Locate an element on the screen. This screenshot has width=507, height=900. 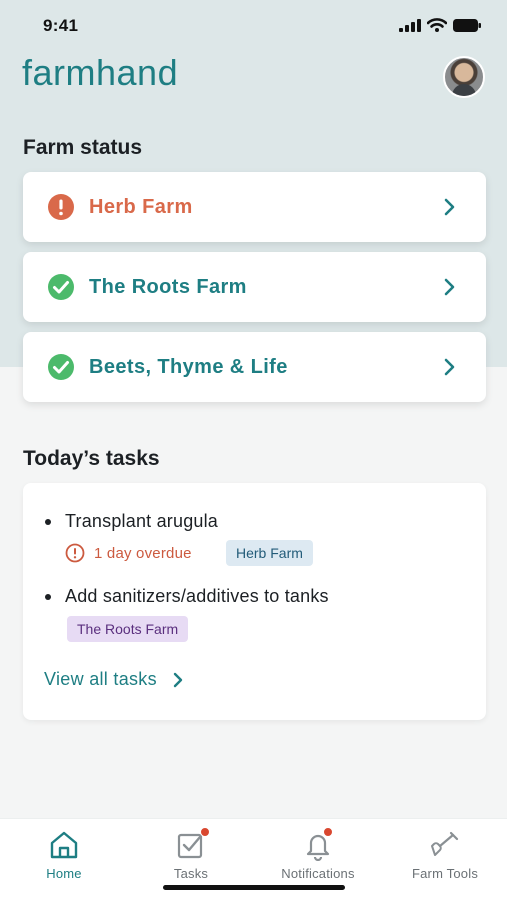
battery-icon is located at coordinates (467, 25).